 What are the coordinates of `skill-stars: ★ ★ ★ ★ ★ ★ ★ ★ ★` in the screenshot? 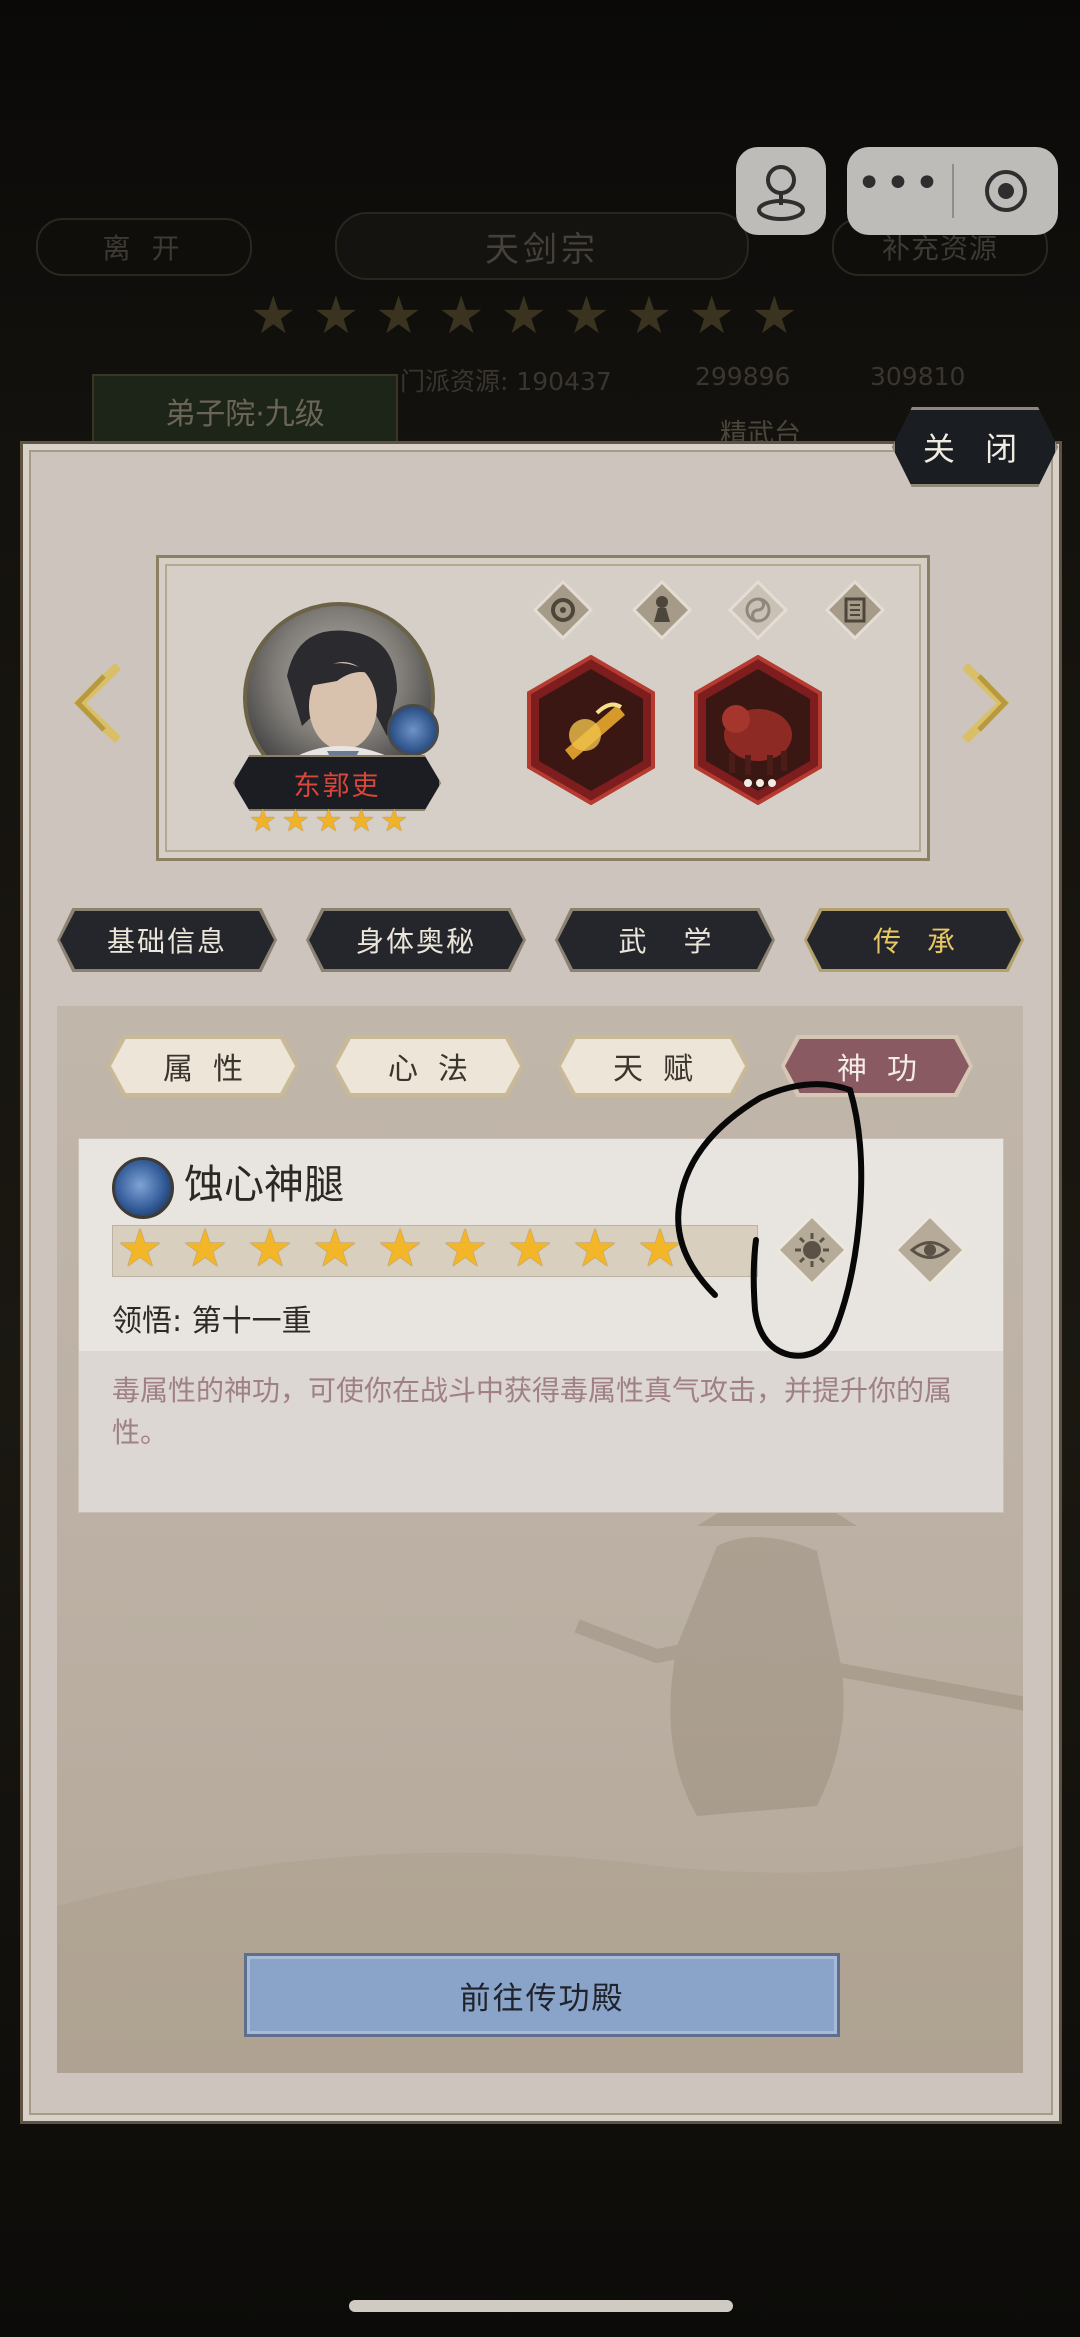 It's located at (399, 1249).